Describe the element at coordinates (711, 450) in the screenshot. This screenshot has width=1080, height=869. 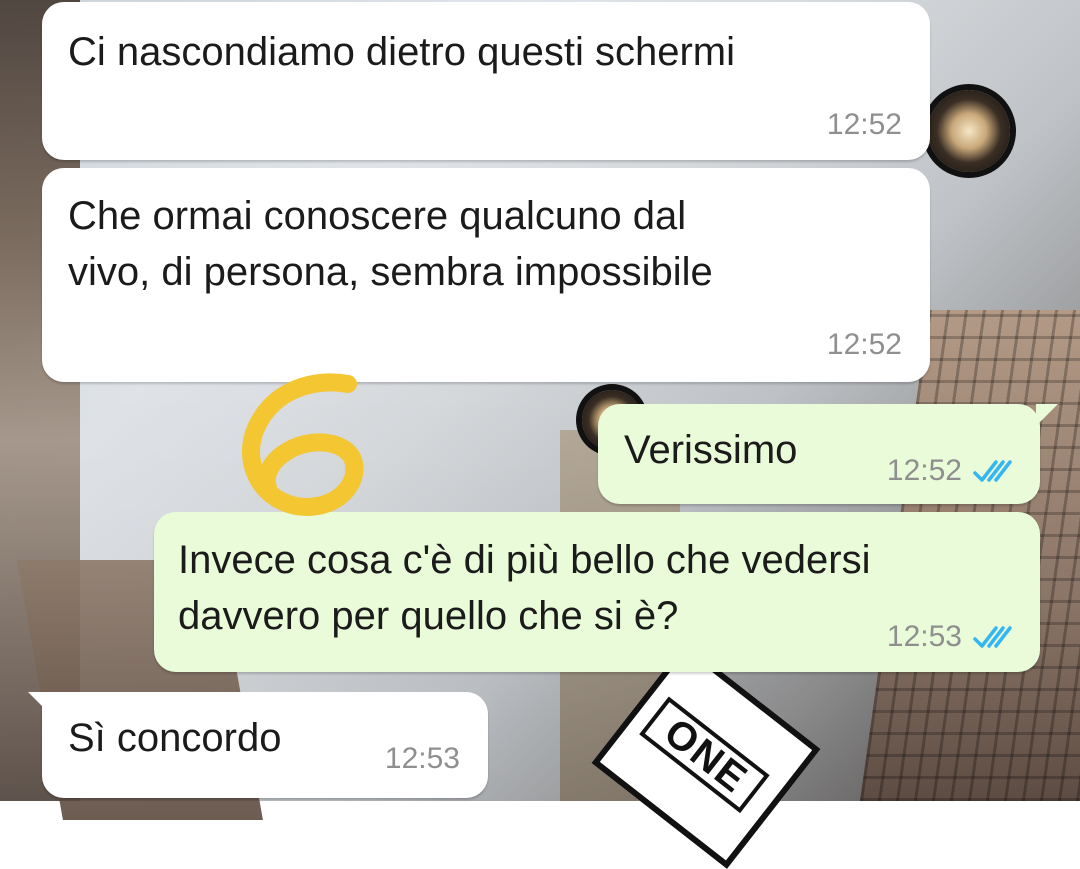
I see `message-text: Verissimo` at that location.